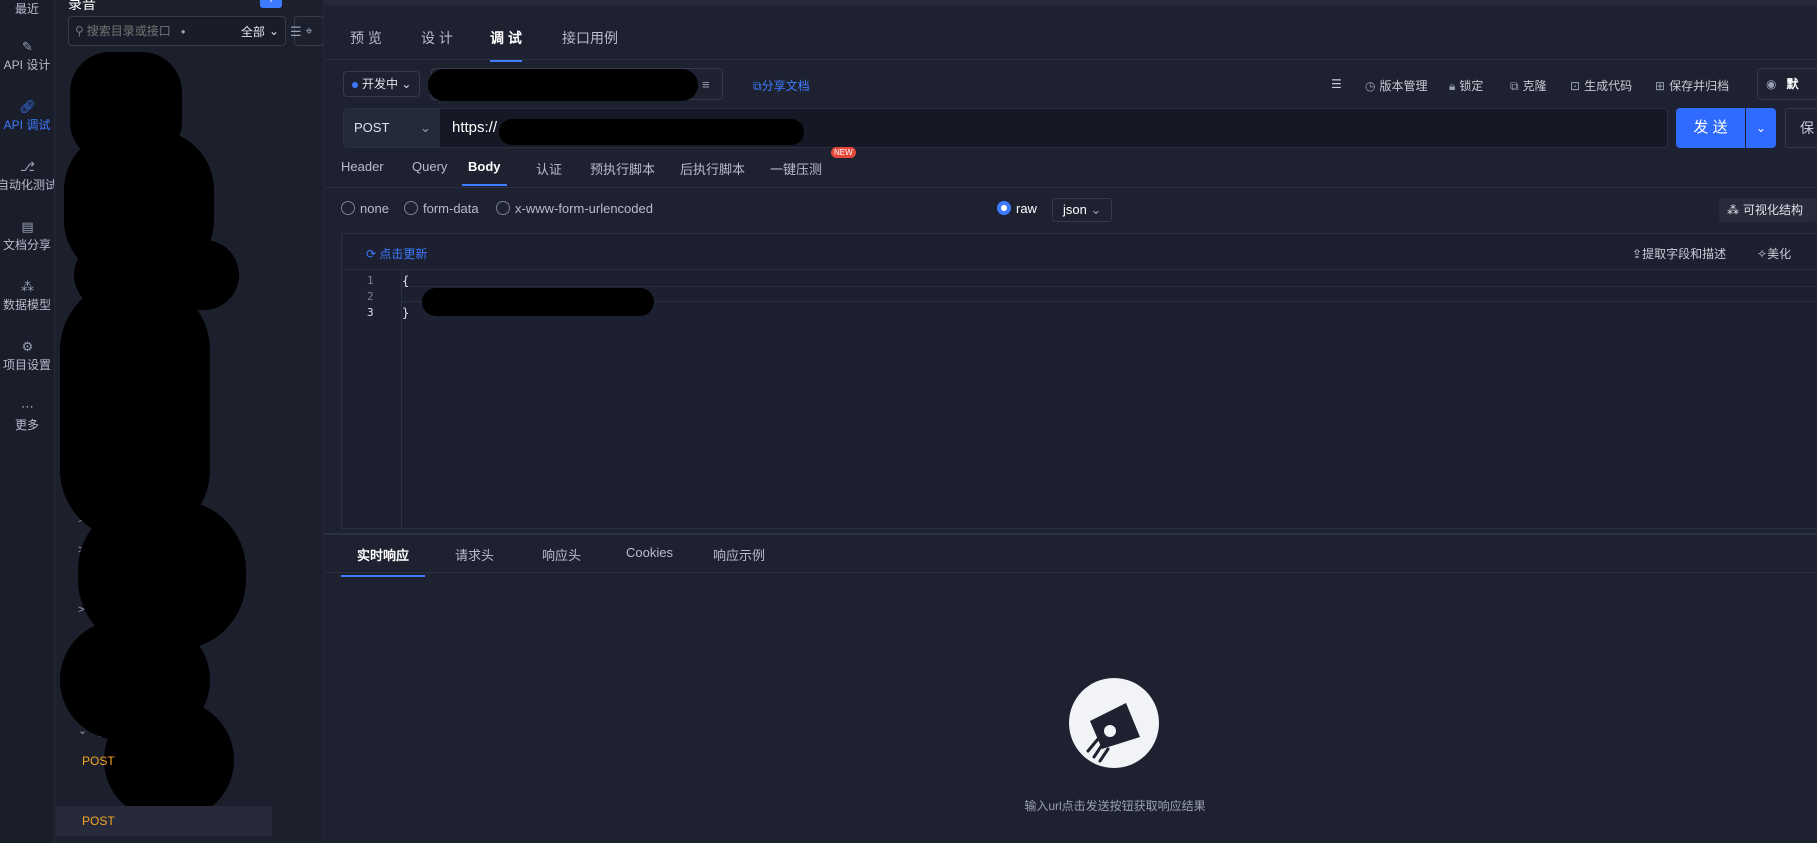 The height and width of the screenshot is (843, 1817). Describe the element at coordinates (396, 253) in the screenshot. I see `update-button: ⟳ 点击更新` at that location.